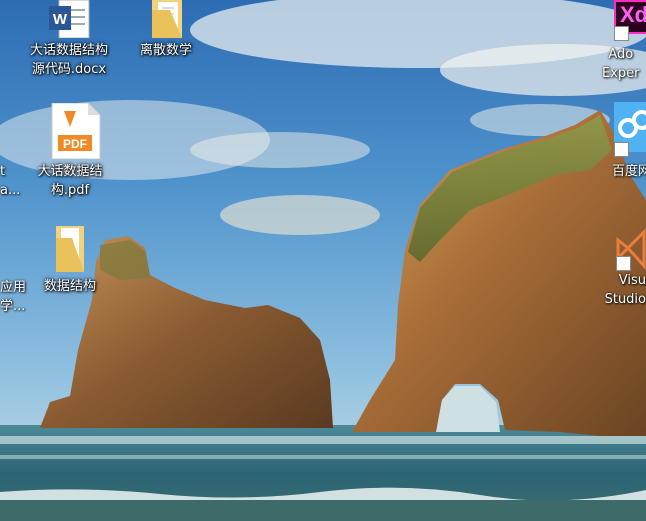  I want to click on pdf-document-icon: PDF, so click(73, 131).